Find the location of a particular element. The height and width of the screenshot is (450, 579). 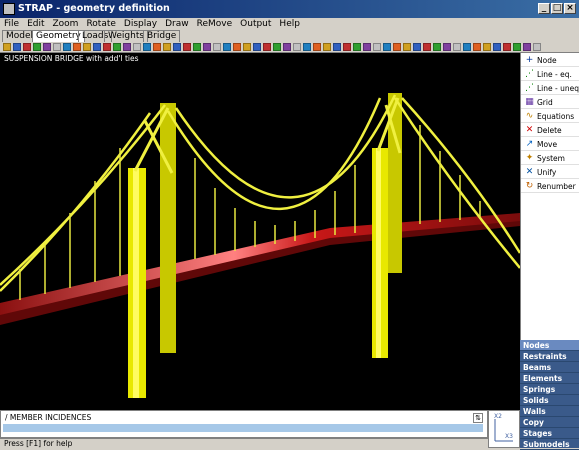

menu-rotate: Rotate is located at coordinates (100, 24).